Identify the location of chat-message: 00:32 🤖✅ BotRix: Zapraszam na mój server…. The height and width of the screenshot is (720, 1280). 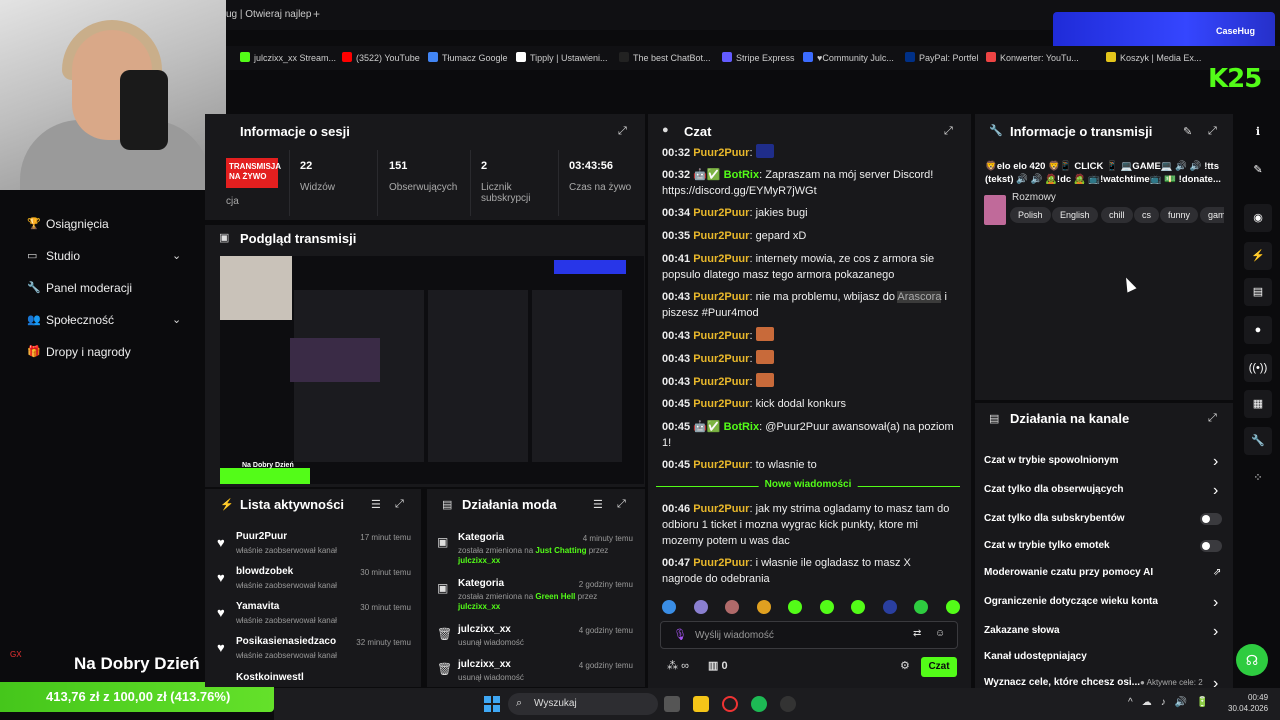
(808, 183).